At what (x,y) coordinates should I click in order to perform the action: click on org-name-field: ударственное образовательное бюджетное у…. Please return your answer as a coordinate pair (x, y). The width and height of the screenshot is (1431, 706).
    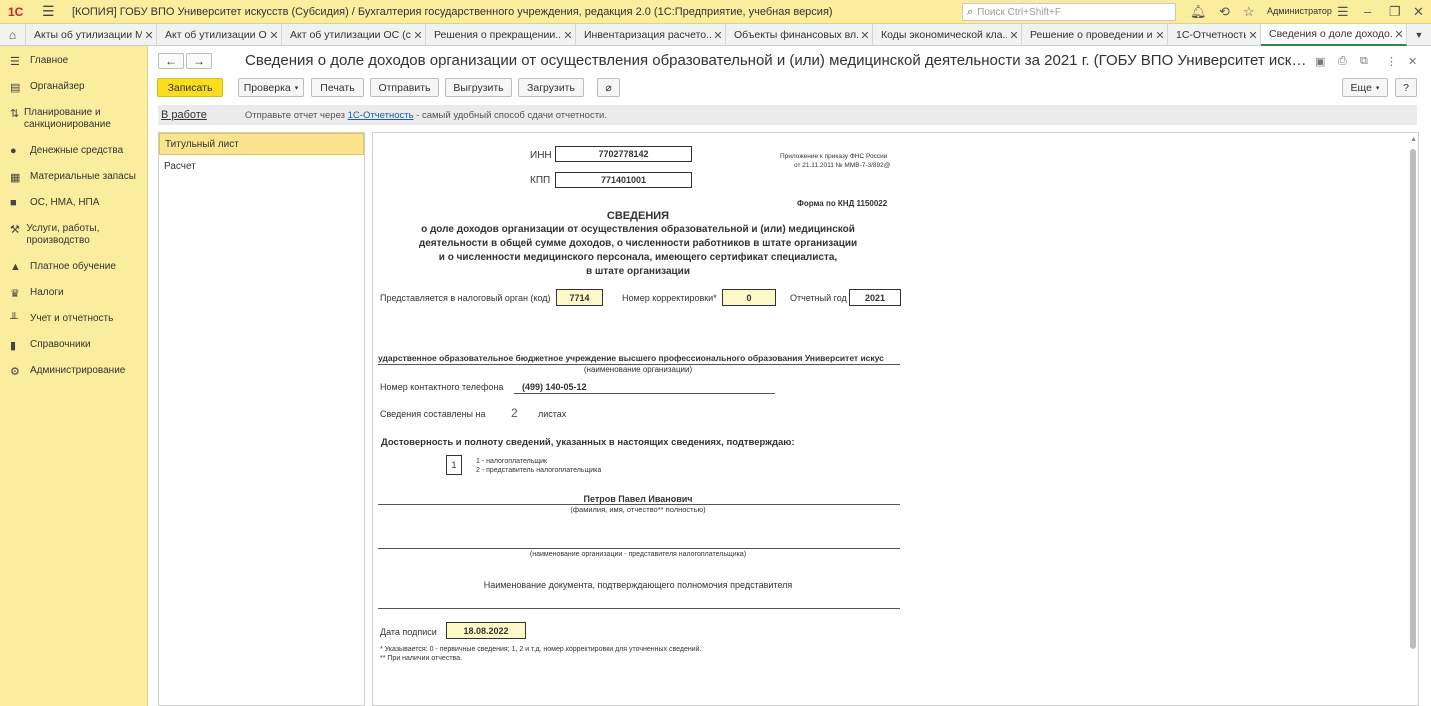
    Looking at the image, I should click on (639, 358).